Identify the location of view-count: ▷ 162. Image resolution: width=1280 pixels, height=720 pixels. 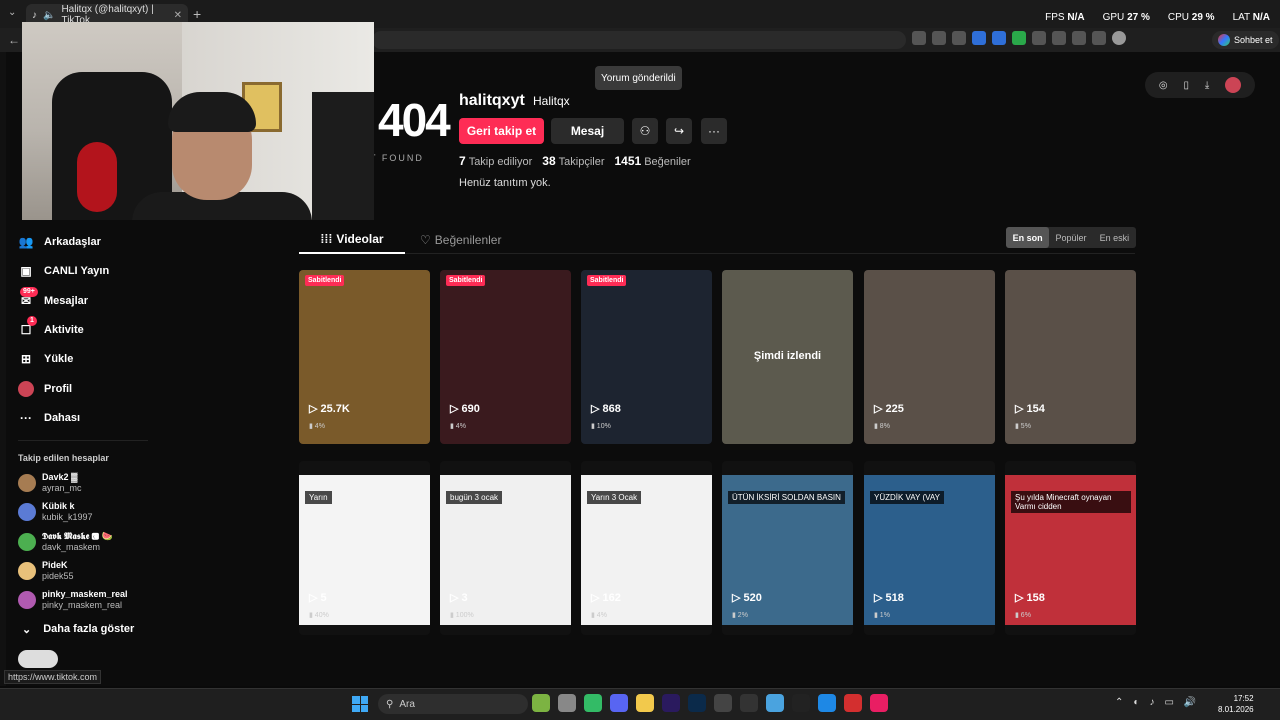
(606, 597).